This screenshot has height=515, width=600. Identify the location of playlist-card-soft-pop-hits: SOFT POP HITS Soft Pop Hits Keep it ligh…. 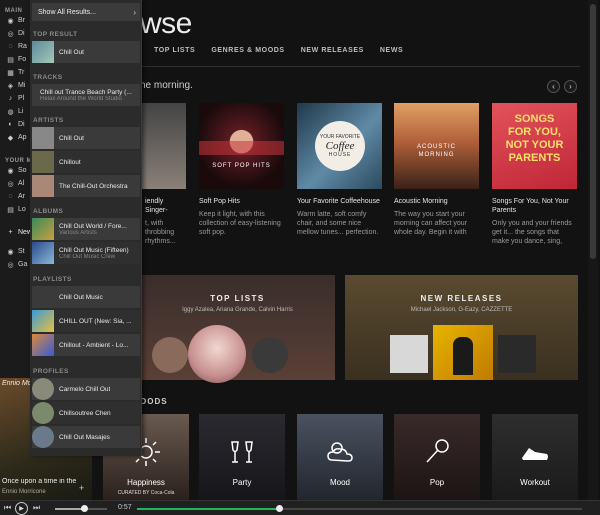
(241, 170).